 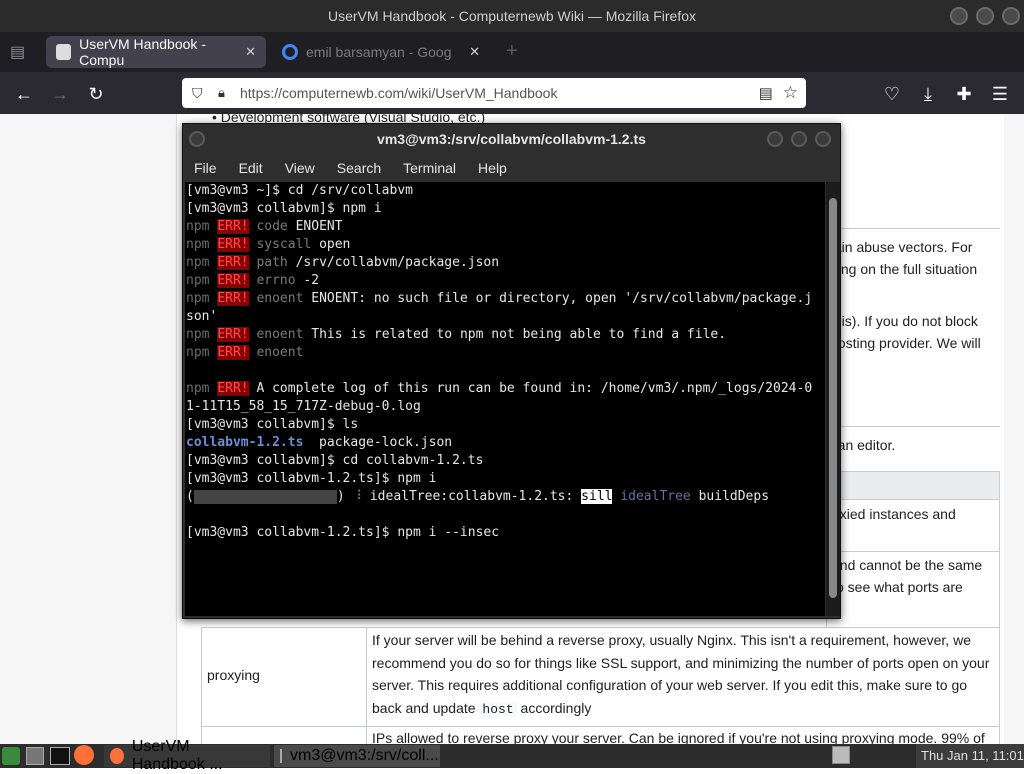 I want to click on pocket-icon: ♡, so click(x=892, y=95).